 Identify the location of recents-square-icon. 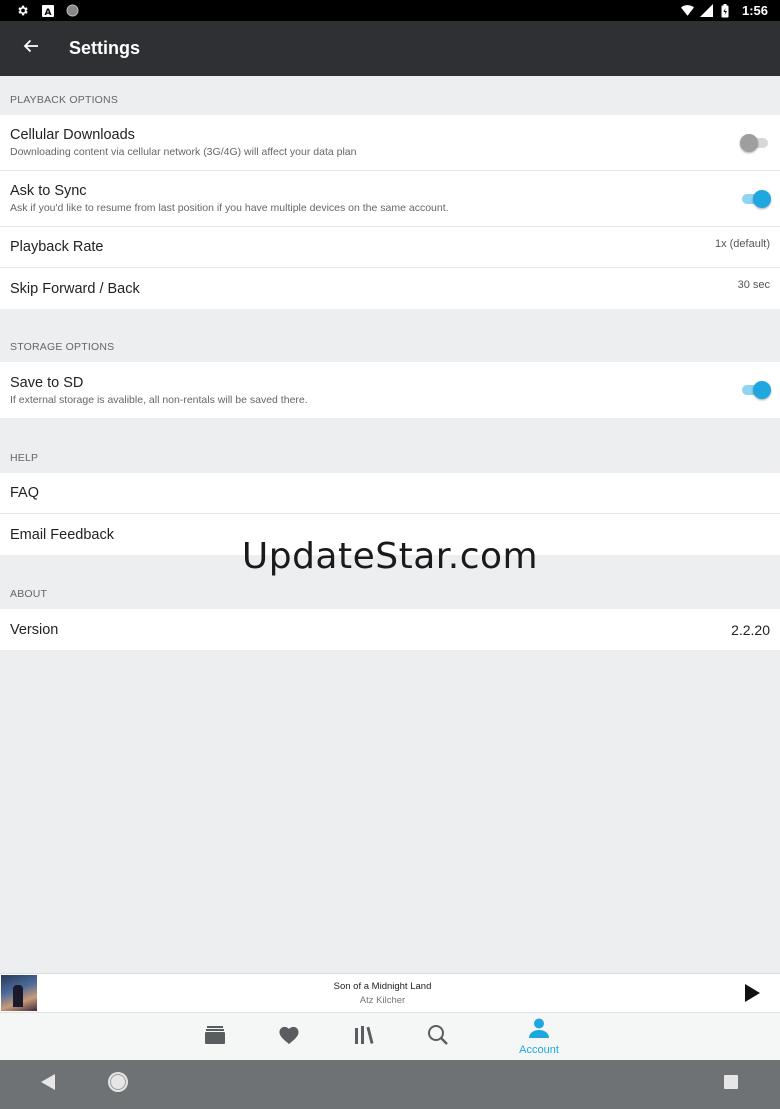
(731, 1084).